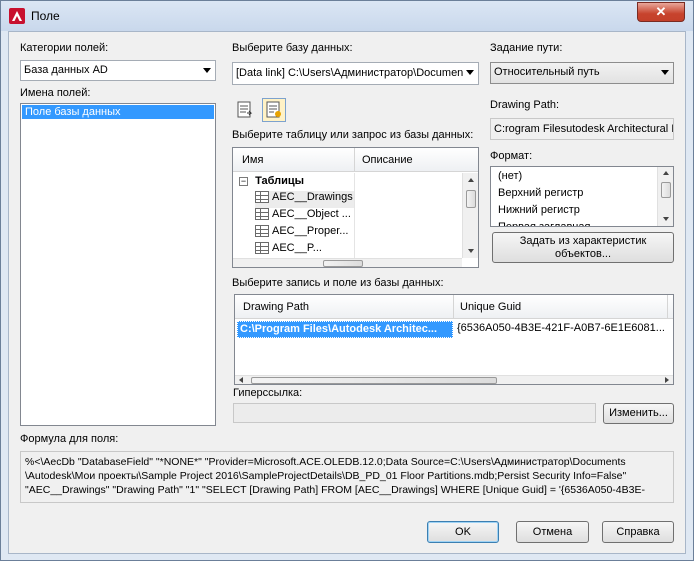  I want to click on close-icon: ✕, so click(661, 11).